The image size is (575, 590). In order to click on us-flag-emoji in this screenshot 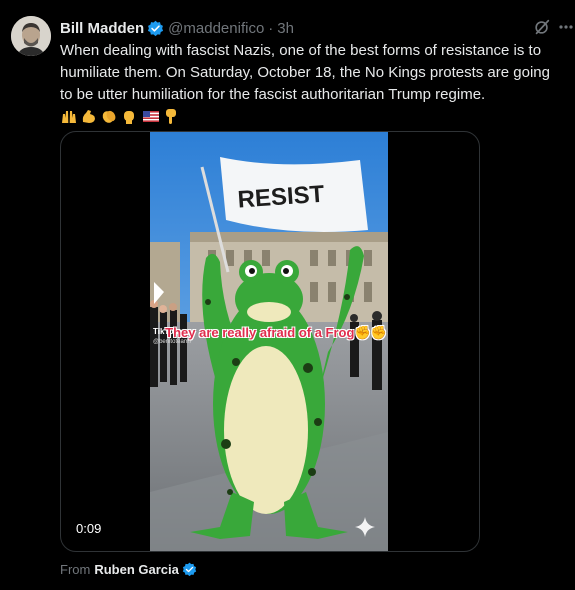, I will do `click(151, 116)`.